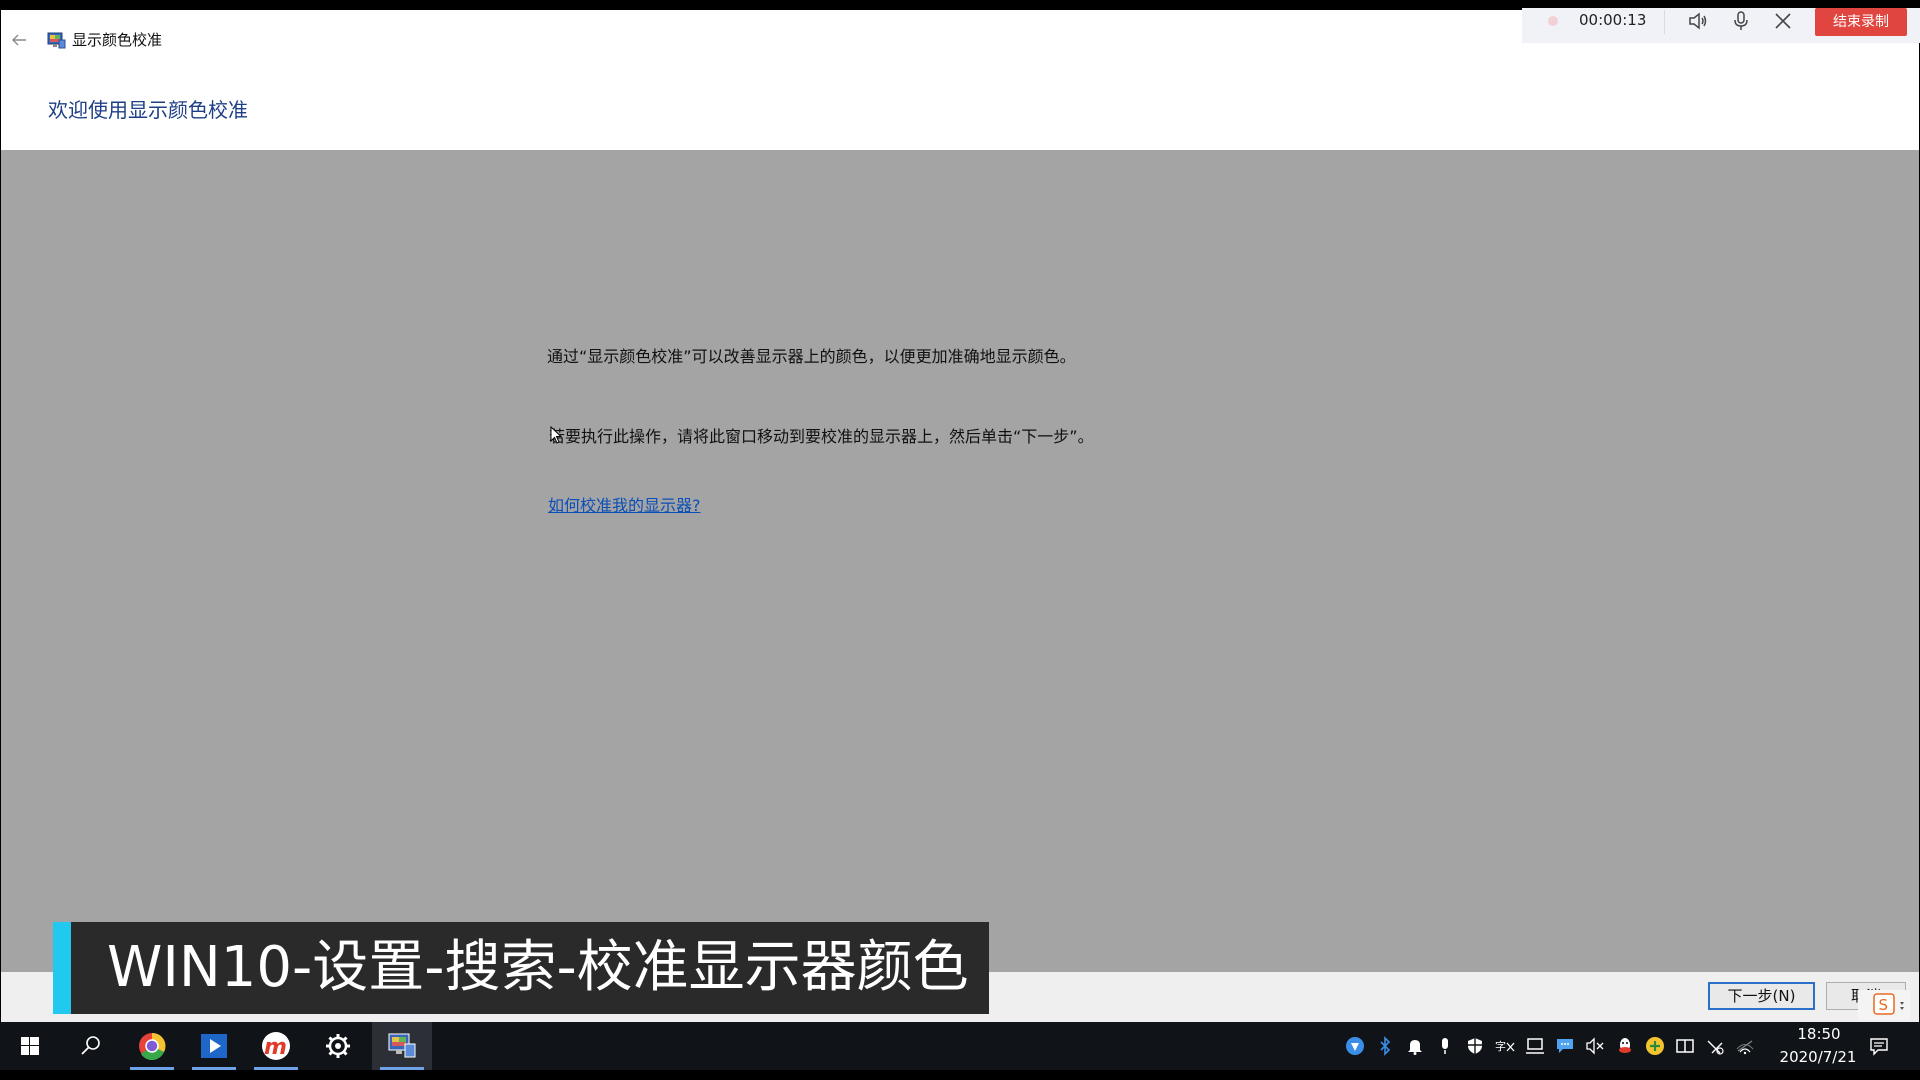 Image resolution: width=1920 pixels, height=1080 pixels. What do you see at coordinates (960, 1046) in the screenshot?
I see `taskbar: m 字` at bounding box center [960, 1046].